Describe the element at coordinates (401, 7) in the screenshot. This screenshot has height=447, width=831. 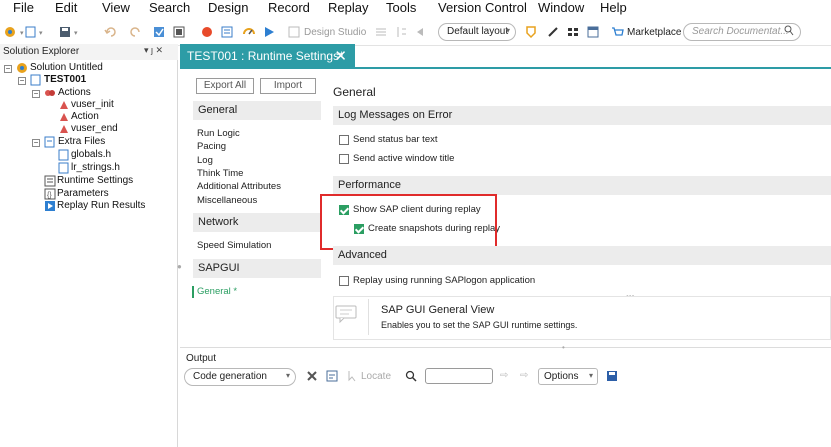
I see `menu-tools: Tools` at that location.